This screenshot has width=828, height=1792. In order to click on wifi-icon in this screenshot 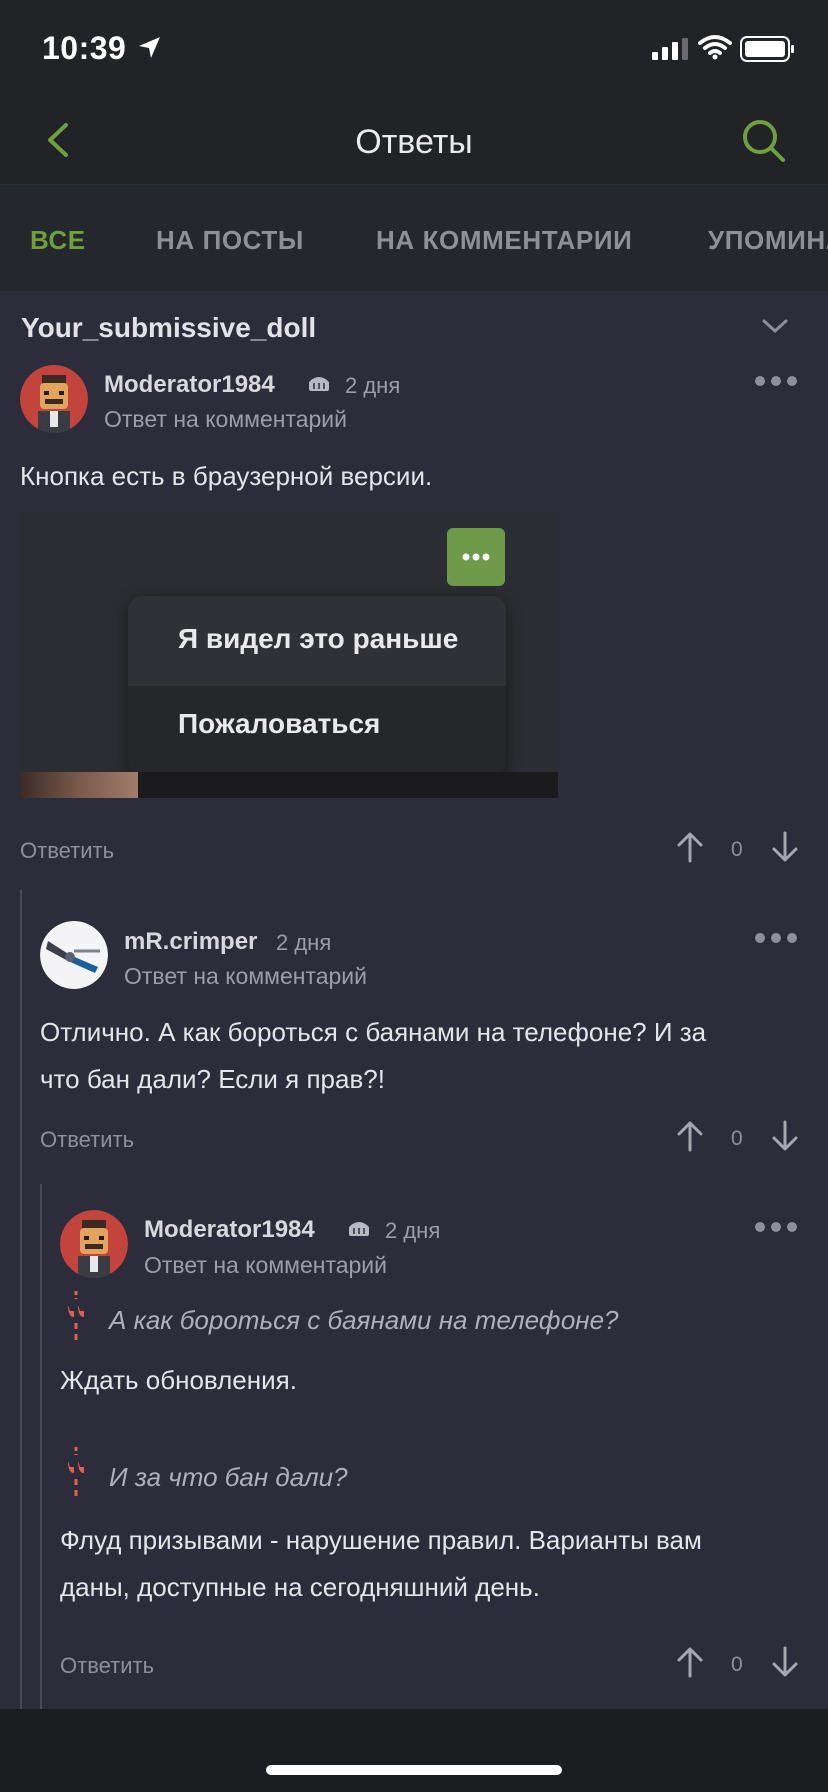, I will do `click(715, 47)`.